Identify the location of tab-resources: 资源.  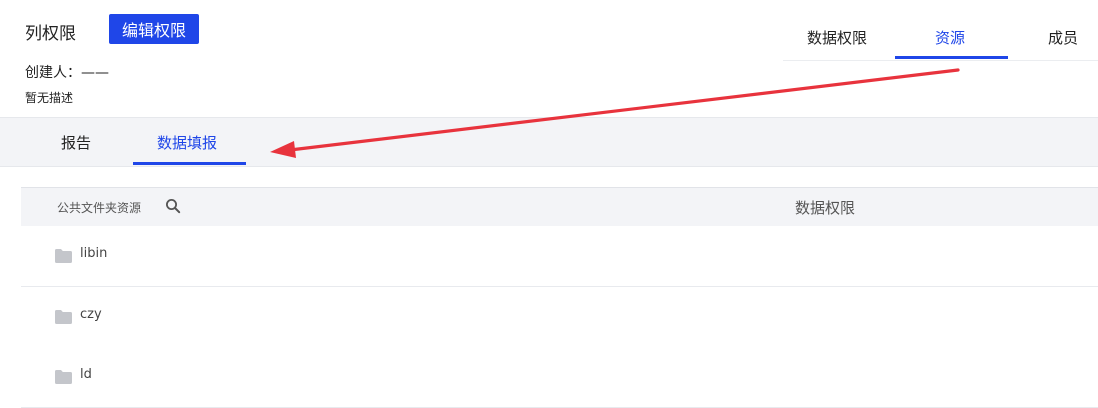
(950, 37).